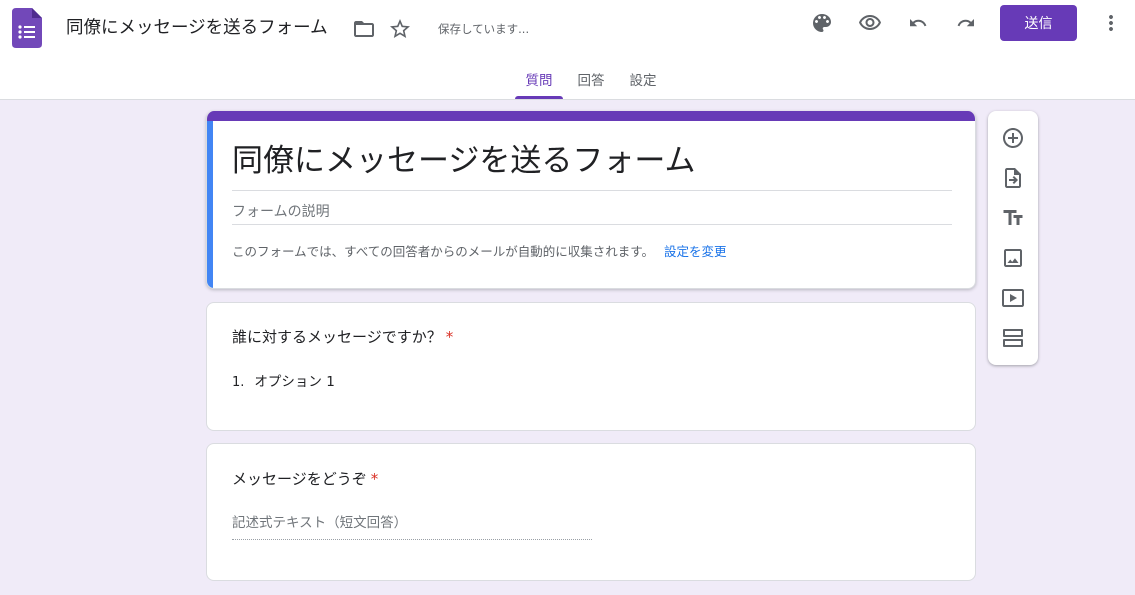 This screenshot has height=595, width=1135. What do you see at coordinates (400, 29) in the screenshot?
I see `star-icon` at bounding box center [400, 29].